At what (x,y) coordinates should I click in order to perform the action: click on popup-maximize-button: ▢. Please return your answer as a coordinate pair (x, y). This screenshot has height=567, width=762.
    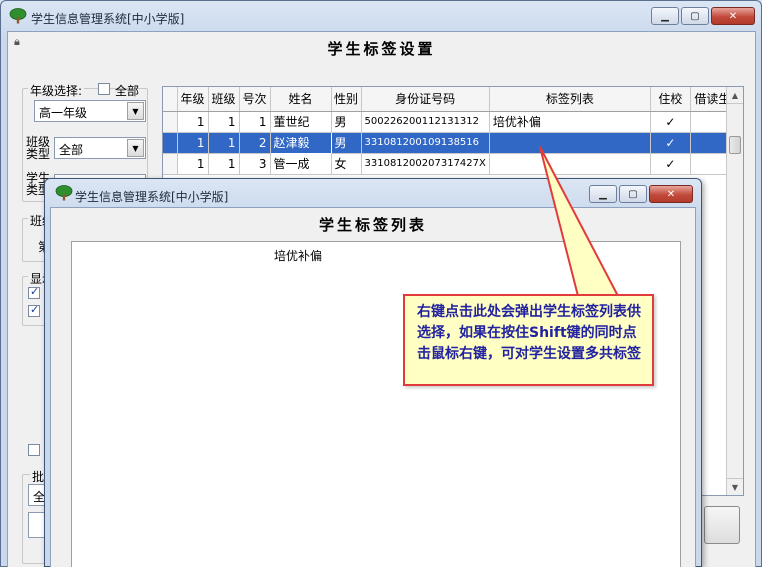
    Looking at the image, I should click on (633, 194).